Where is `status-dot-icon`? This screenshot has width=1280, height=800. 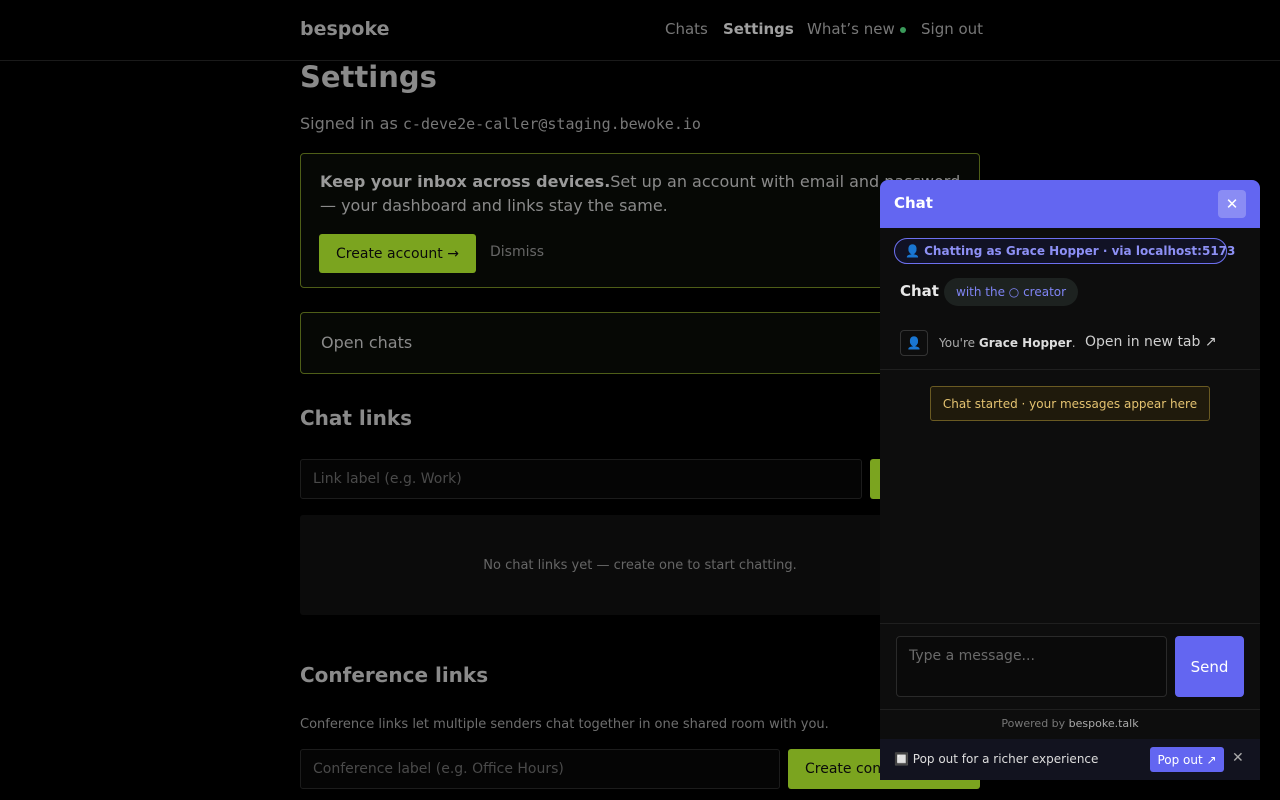 status-dot-icon is located at coordinates (902, 29).